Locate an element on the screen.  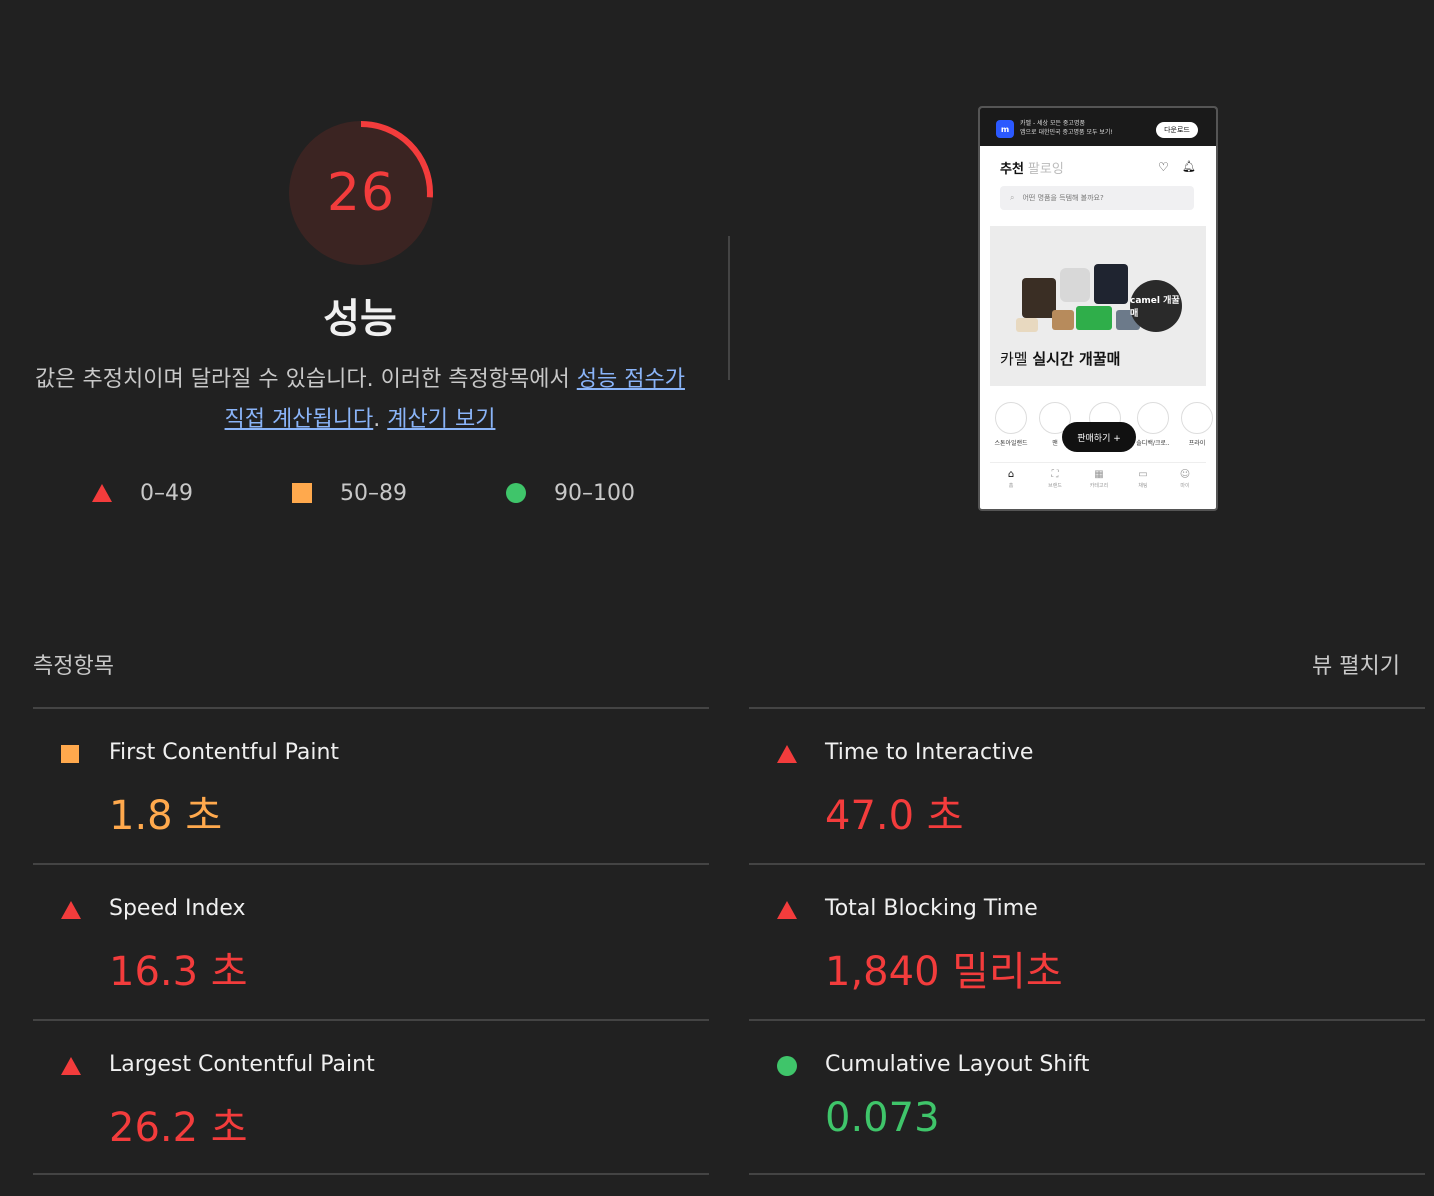
grid-icon: ▦ is located at coordinates (1099, 474).